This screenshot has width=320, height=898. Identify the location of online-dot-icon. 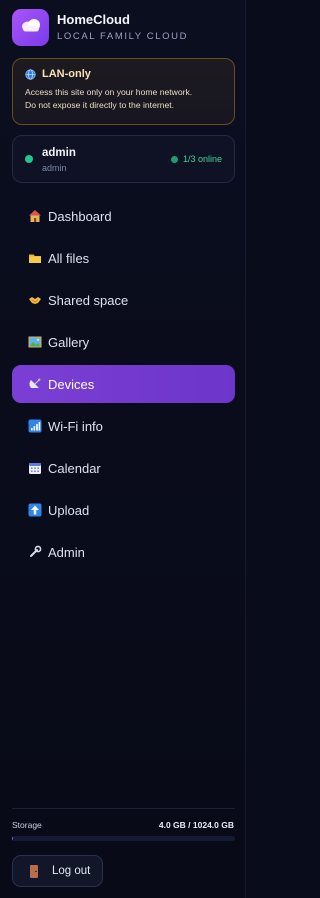
(174, 159).